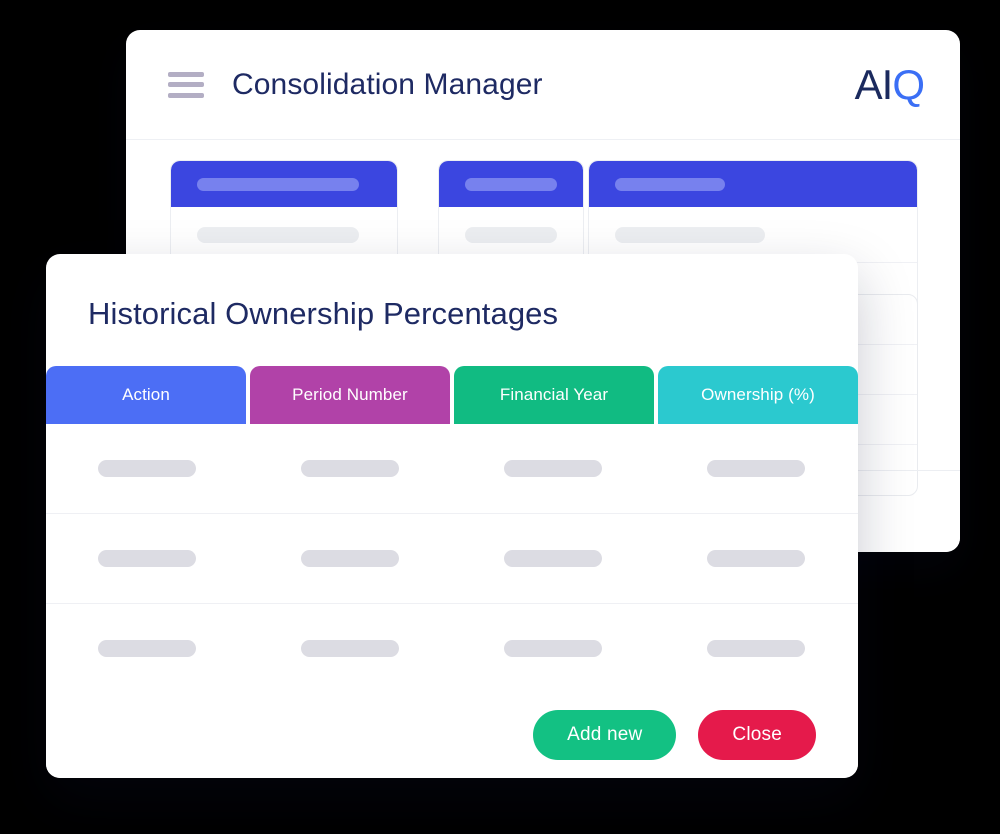 The width and height of the screenshot is (1000, 834). I want to click on column-header-action: Action, so click(146, 394).